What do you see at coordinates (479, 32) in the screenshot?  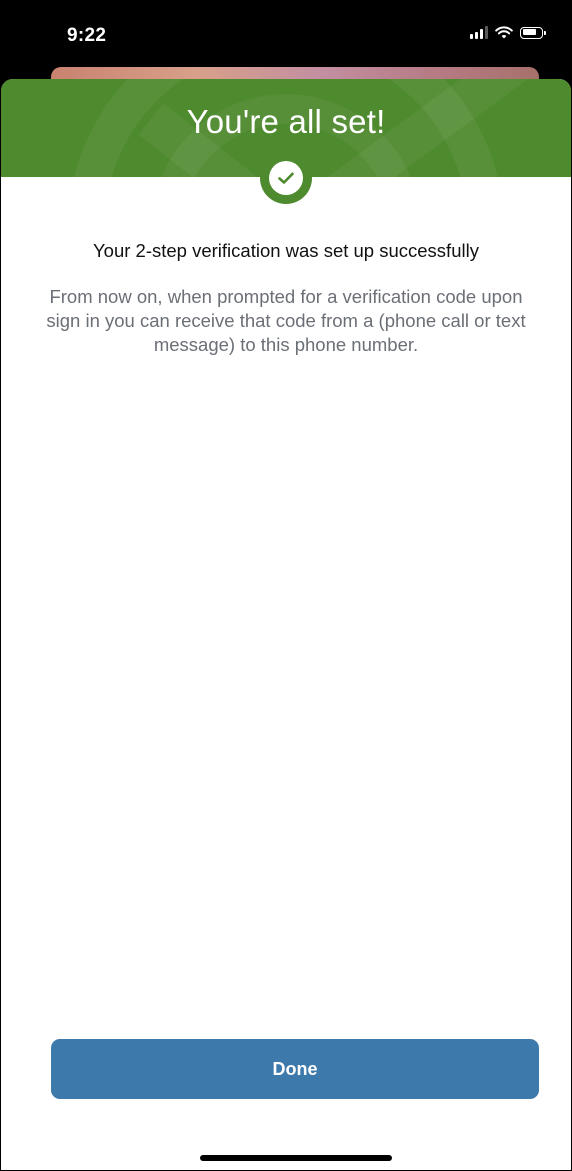 I see `cellular-signal-icon` at bounding box center [479, 32].